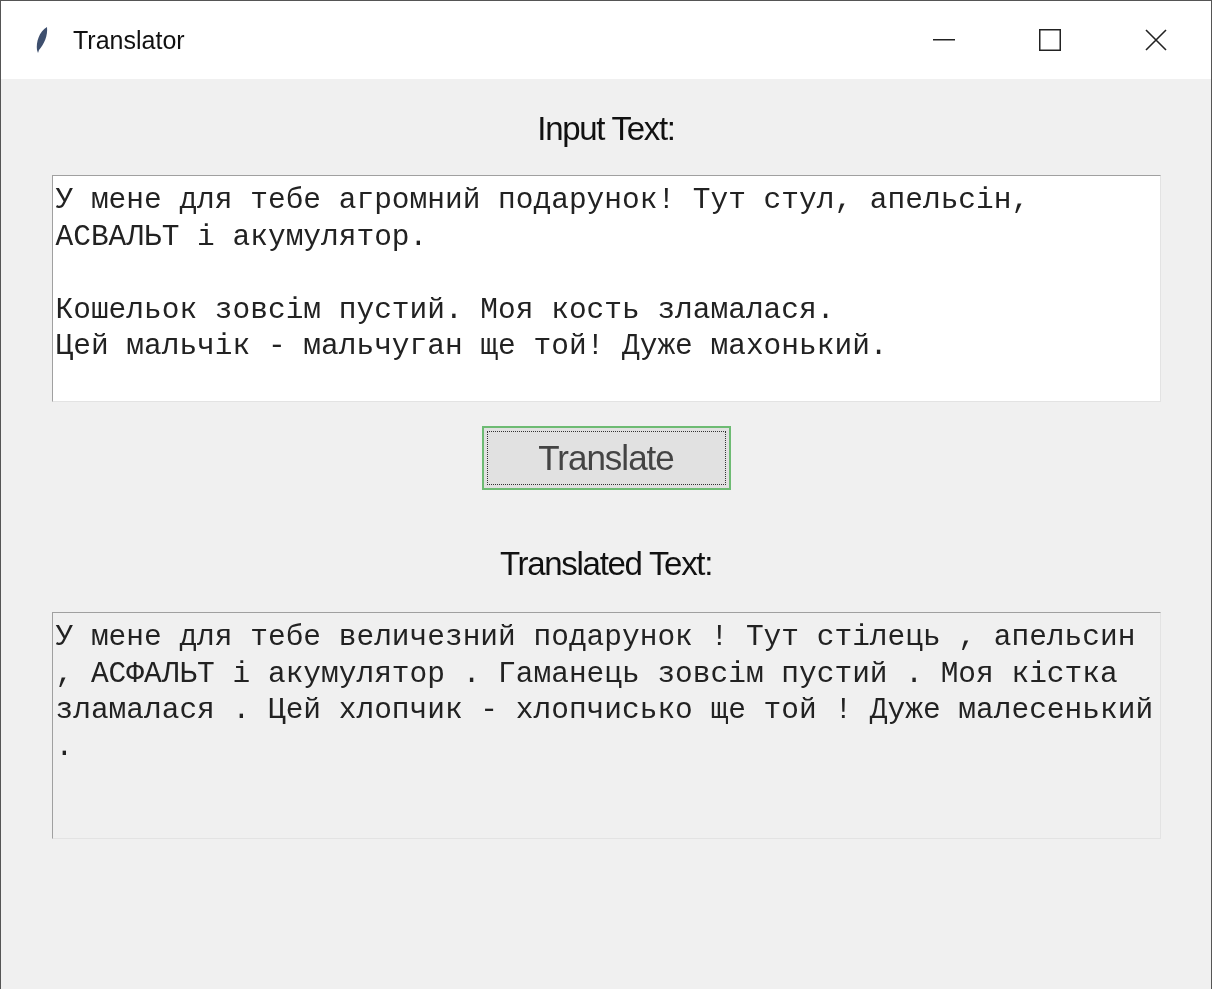 This screenshot has width=1212, height=990. What do you see at coordinates (1156, 40) in the screenshot?
I see `close-icon` at bounding box center [1156, 40].